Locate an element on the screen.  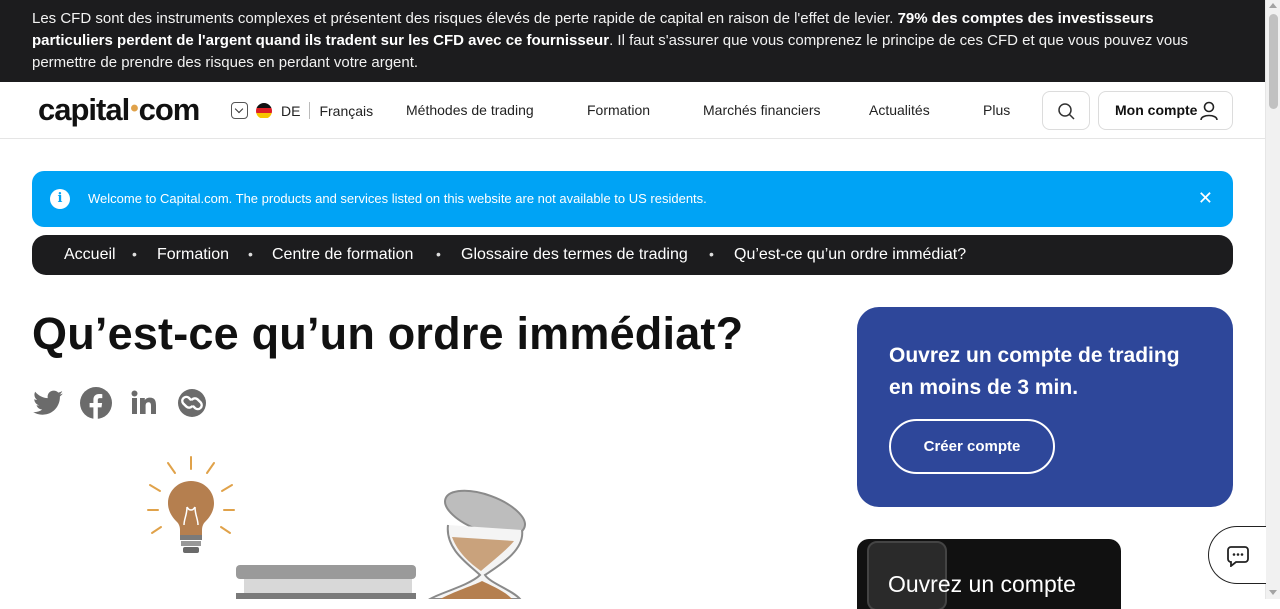
search-button is located at coordinates (1066, 110).